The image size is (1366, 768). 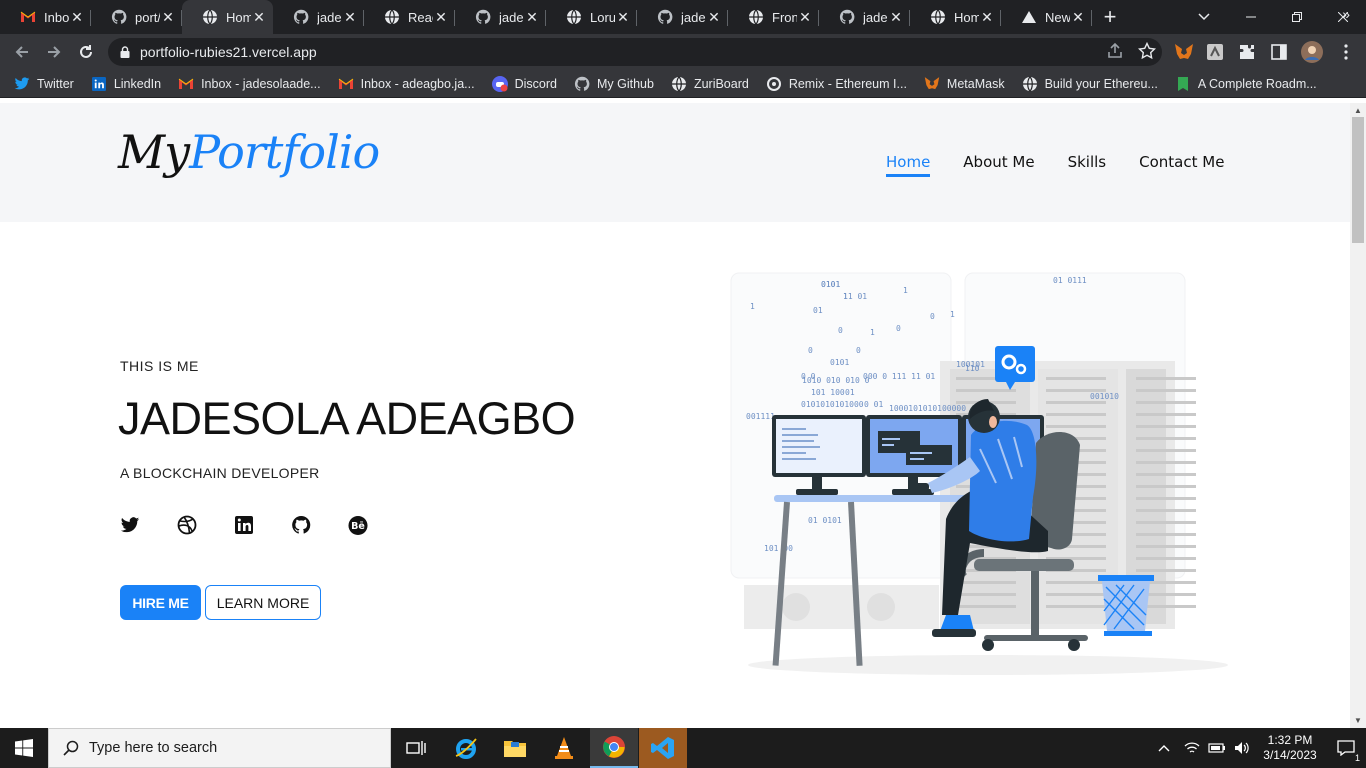 I want to click on vlc-icon, so click(x=564, y=748).